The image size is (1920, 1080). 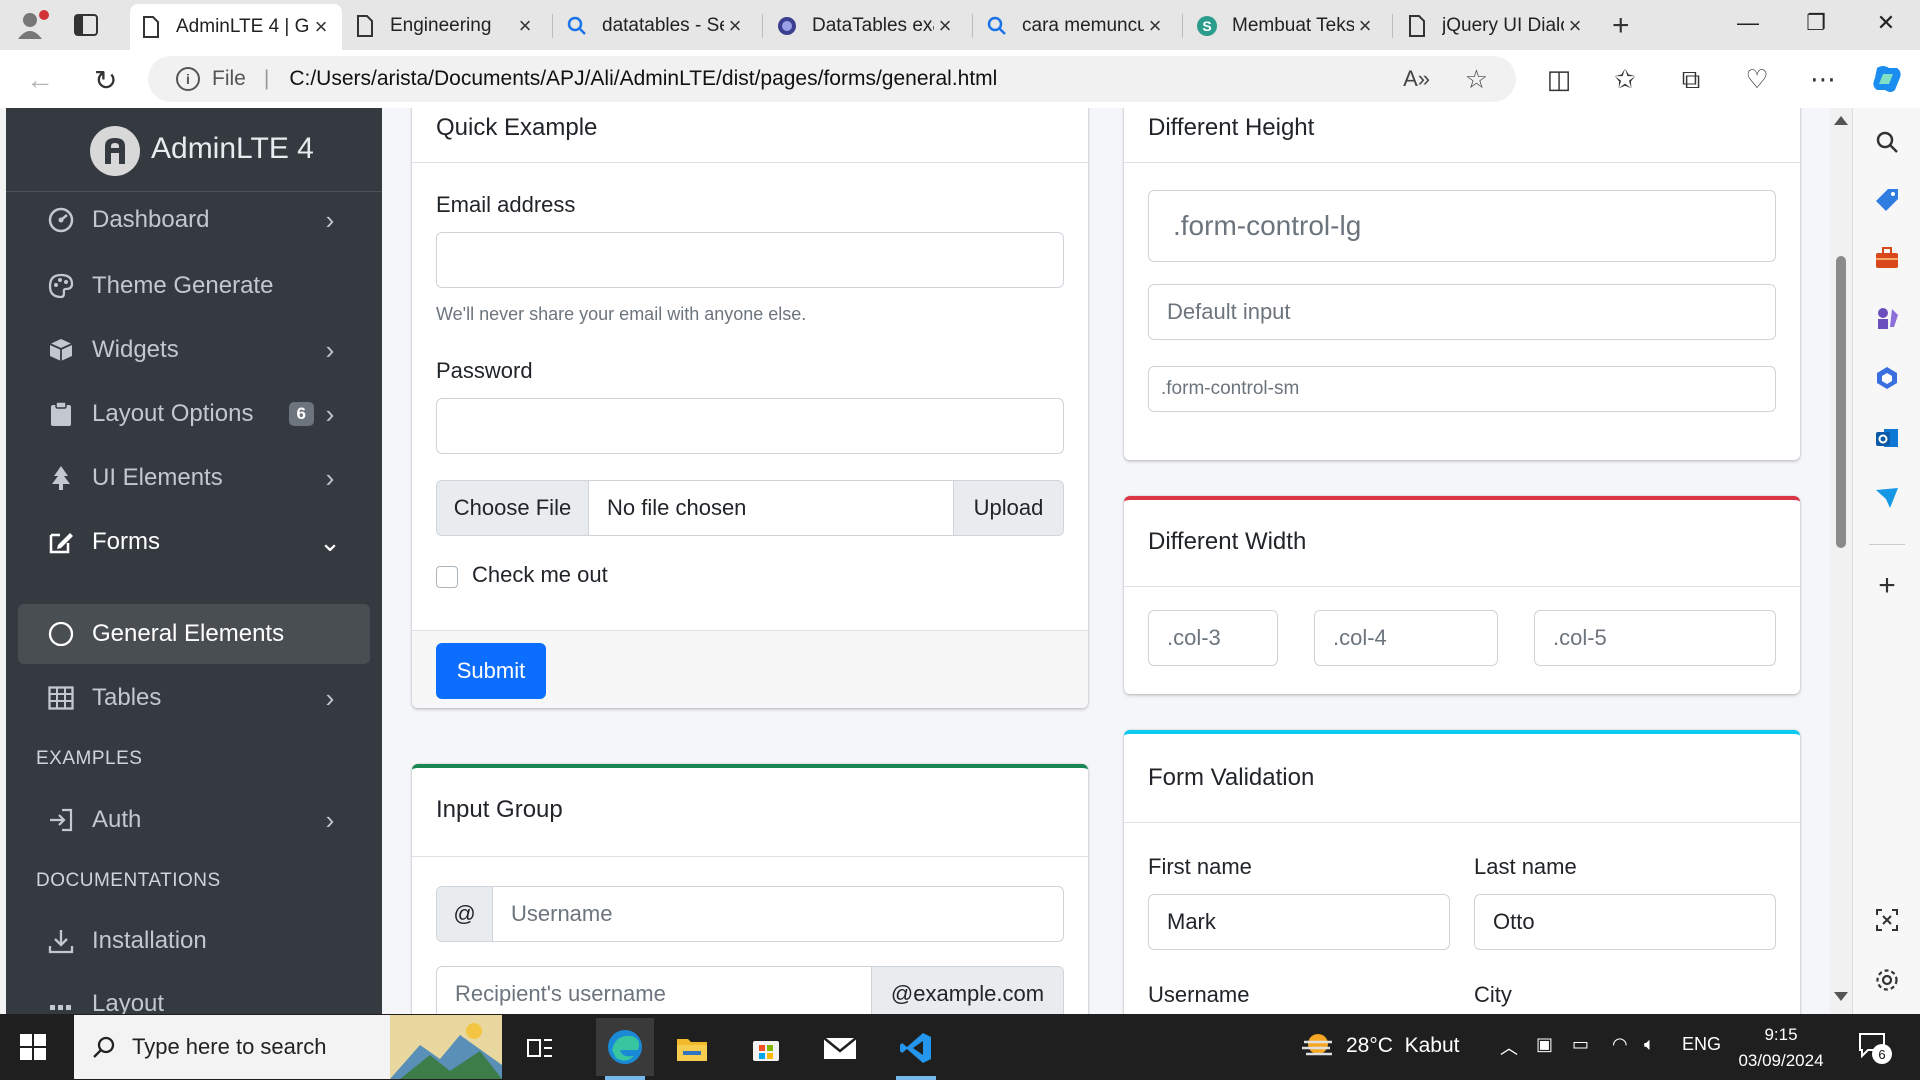 What do you see at coordinates (1231, 127) in the screenshot?
I see `card-title: Different Height` at bounding box center [1231, 127].